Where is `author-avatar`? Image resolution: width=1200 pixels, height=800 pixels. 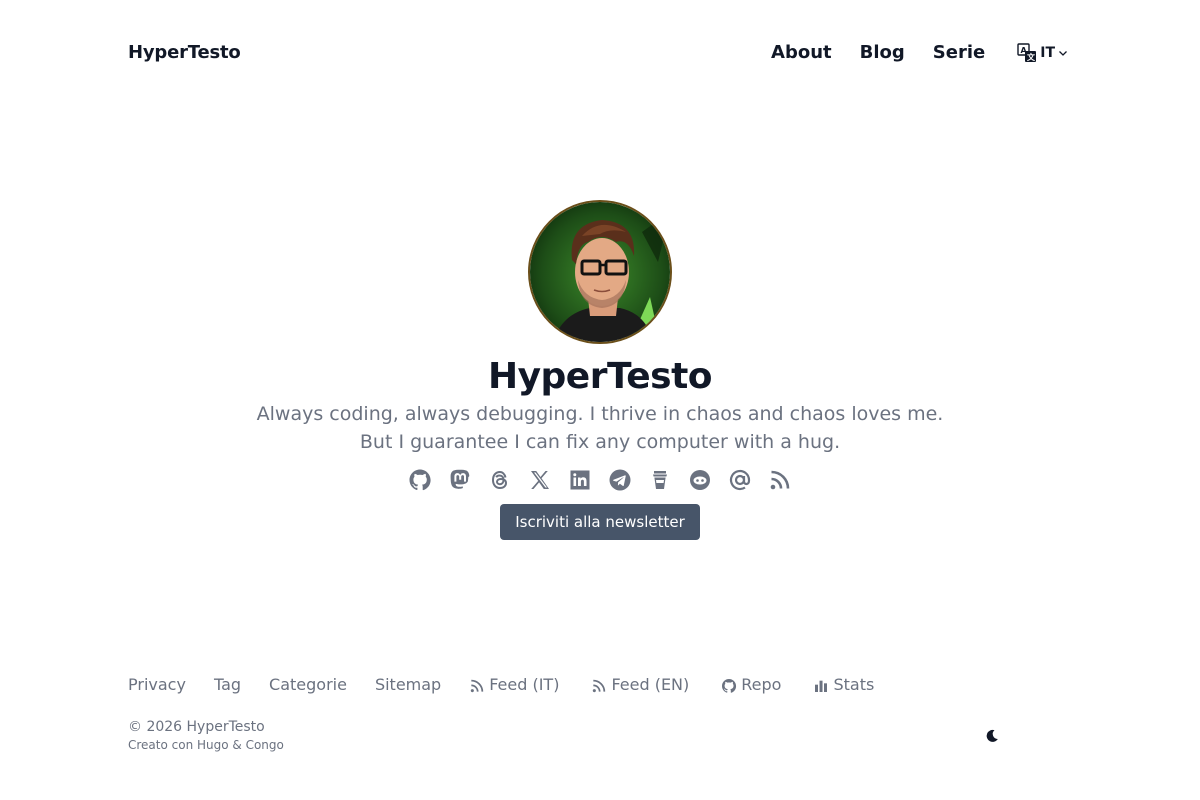
author-avatar is located at coordinates (600, 272).